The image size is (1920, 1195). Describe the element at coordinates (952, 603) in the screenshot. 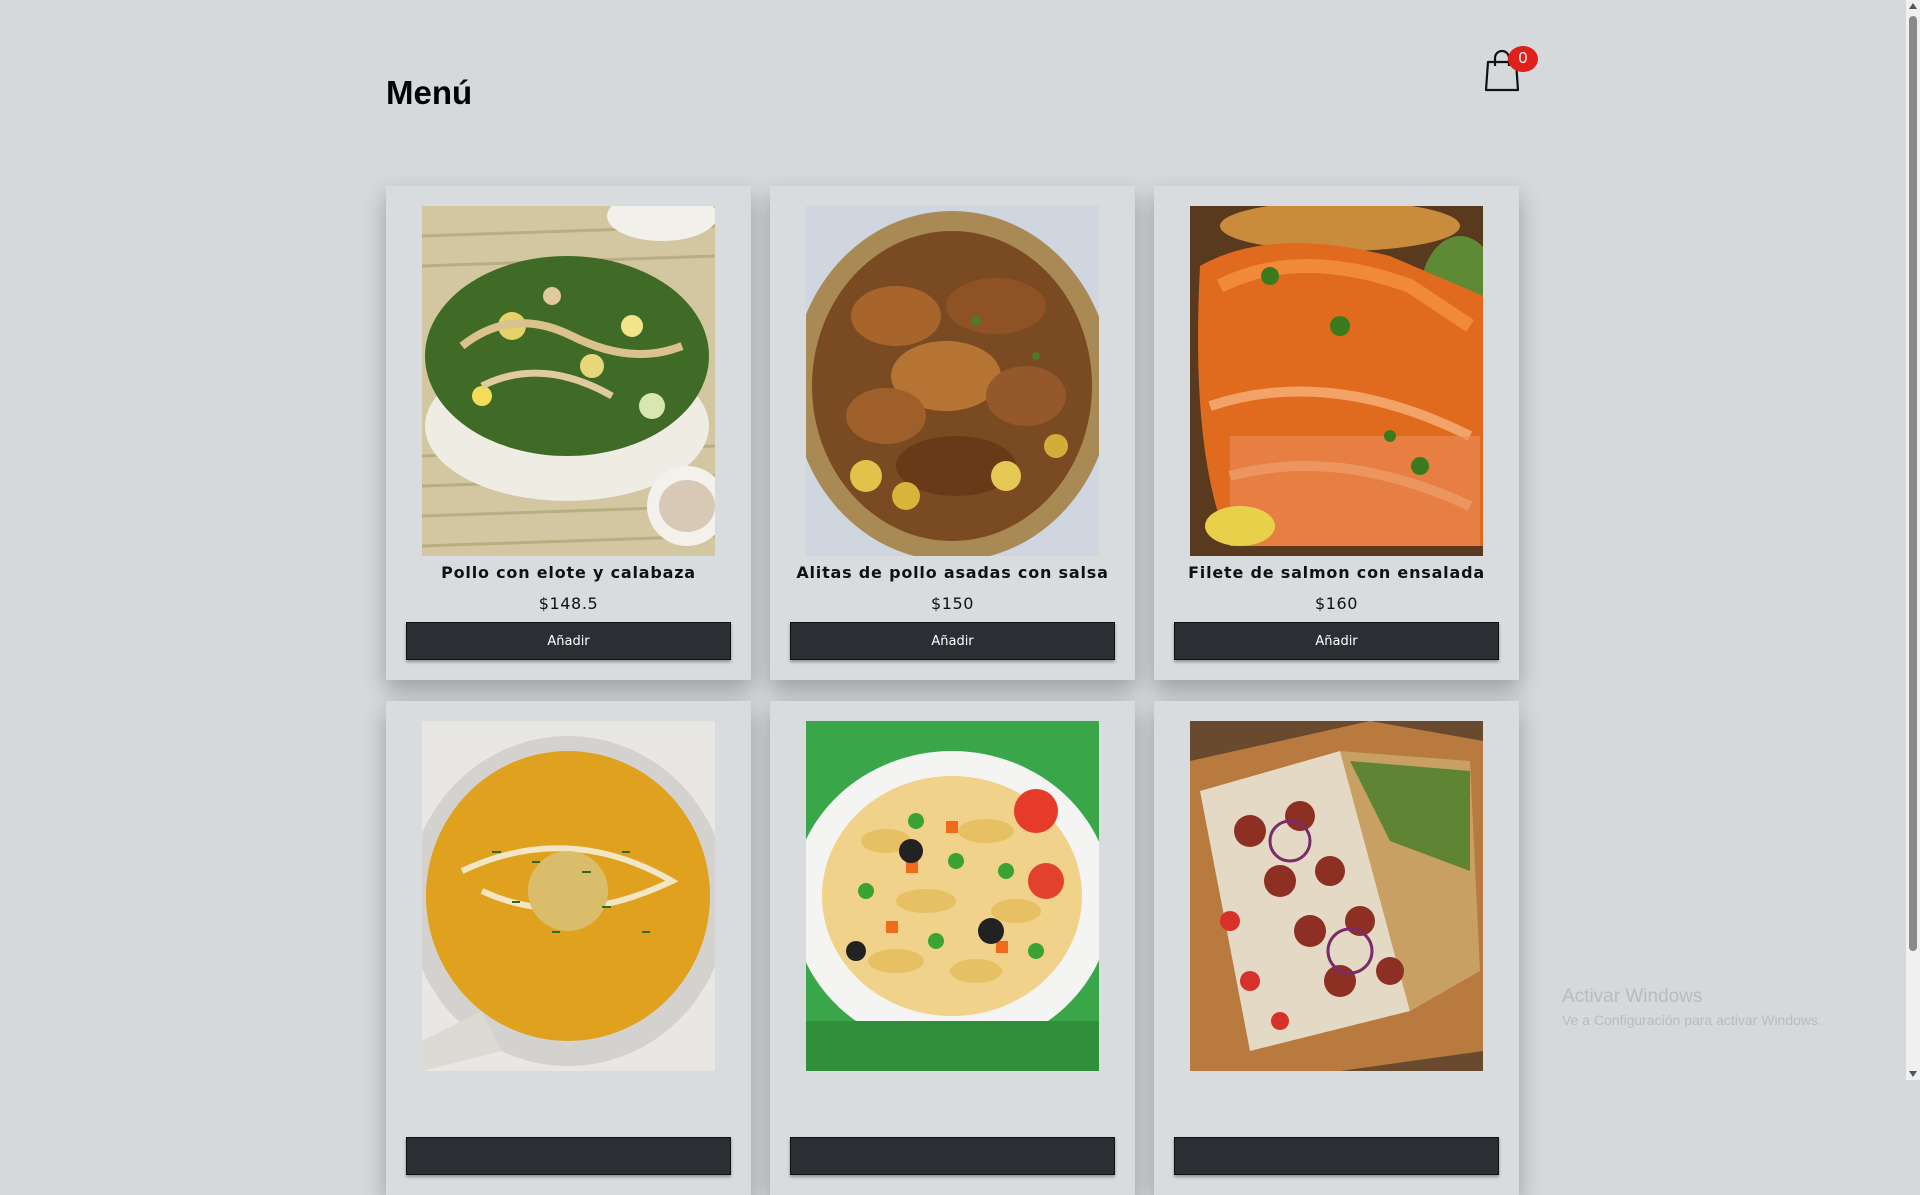

I see `product-price: $150` at that location.